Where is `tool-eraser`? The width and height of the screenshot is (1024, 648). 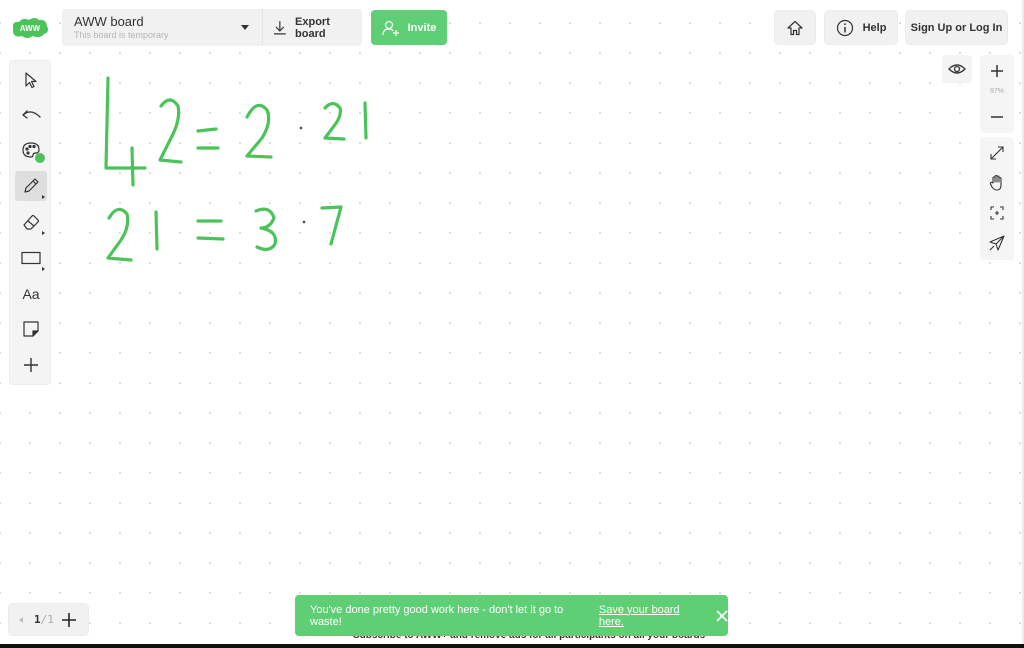 tool-eraser is located at coordinates (31, 222).